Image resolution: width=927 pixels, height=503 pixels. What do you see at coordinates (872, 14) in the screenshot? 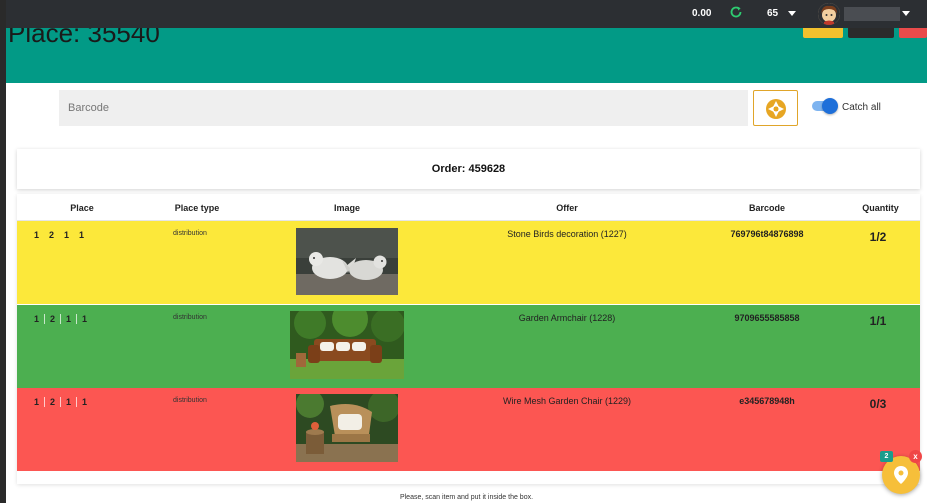
I see `username-redacted` at bounding box center [872, 14].